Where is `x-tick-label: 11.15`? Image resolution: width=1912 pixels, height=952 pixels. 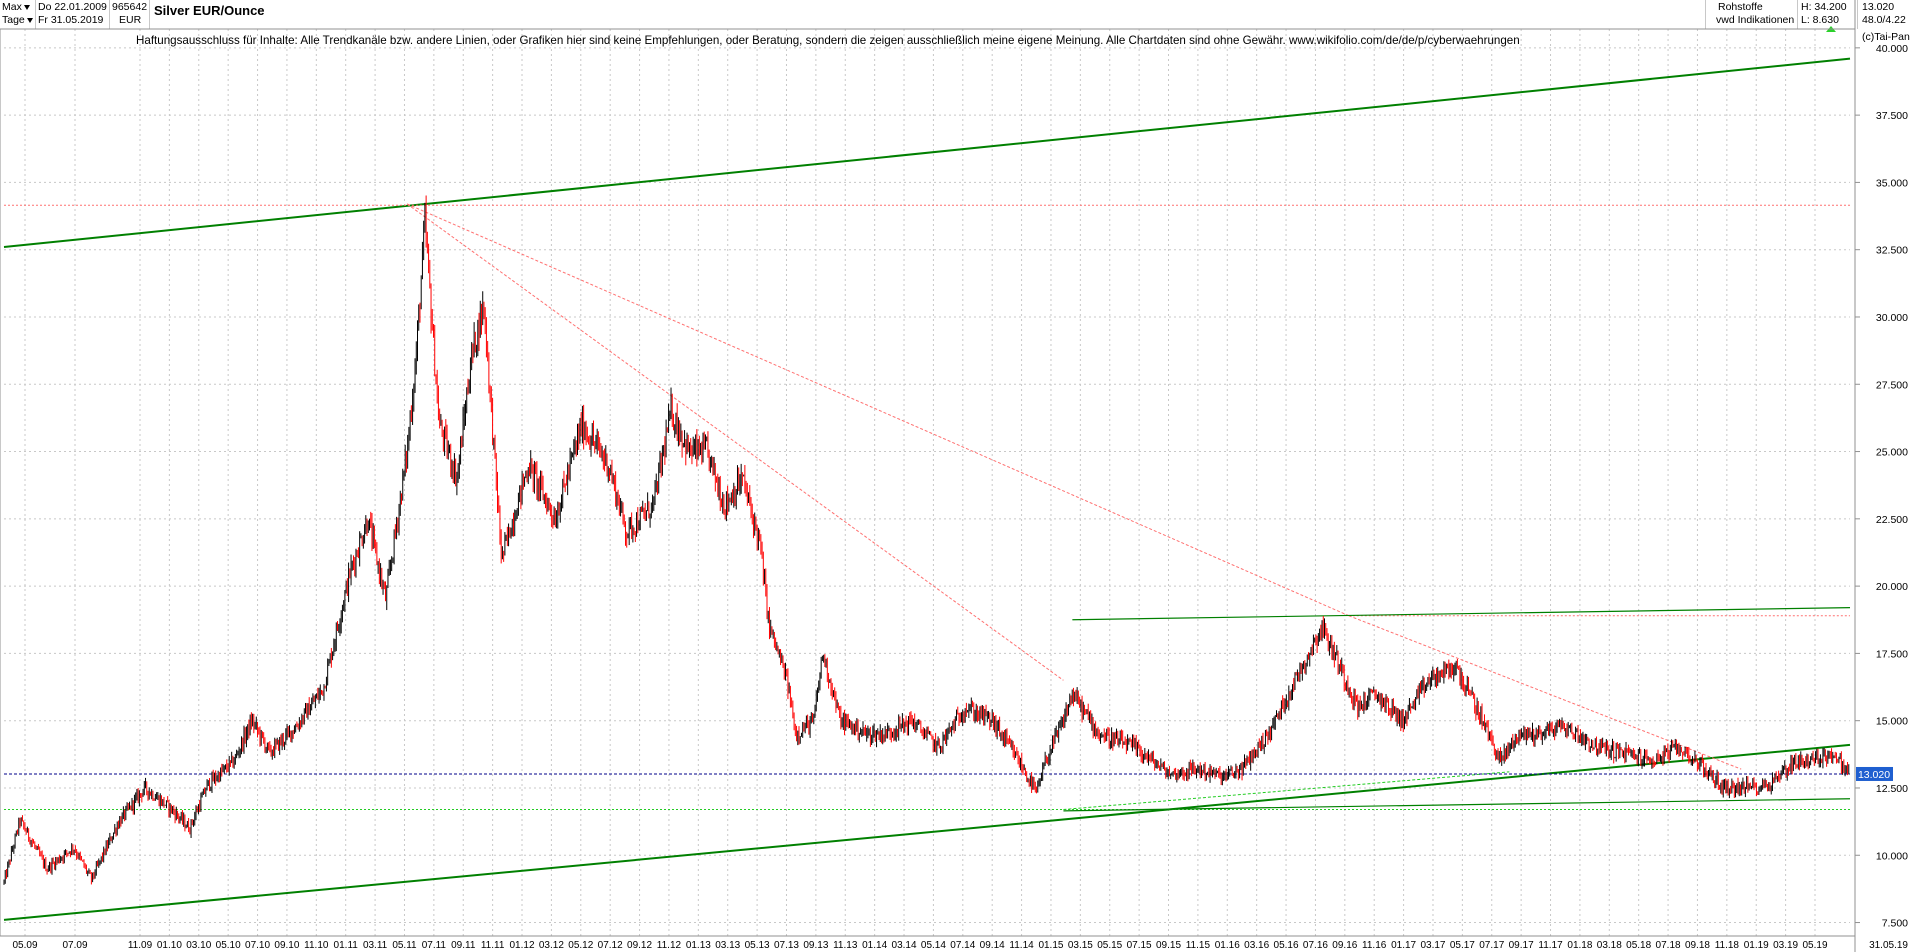 x-tick-label: 11.15 is located at coordinates (1198, 945).